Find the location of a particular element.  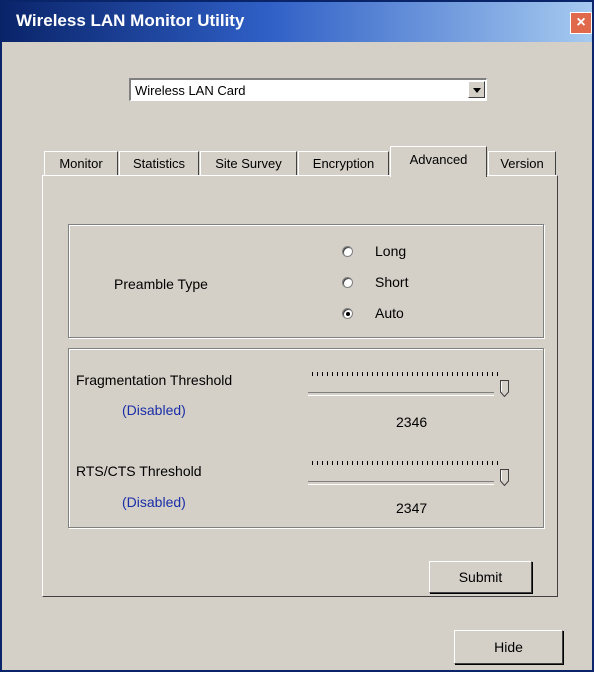

rts-cts-threshold-label: RTS/CTS Threshold is located at coordinates (139, 471).